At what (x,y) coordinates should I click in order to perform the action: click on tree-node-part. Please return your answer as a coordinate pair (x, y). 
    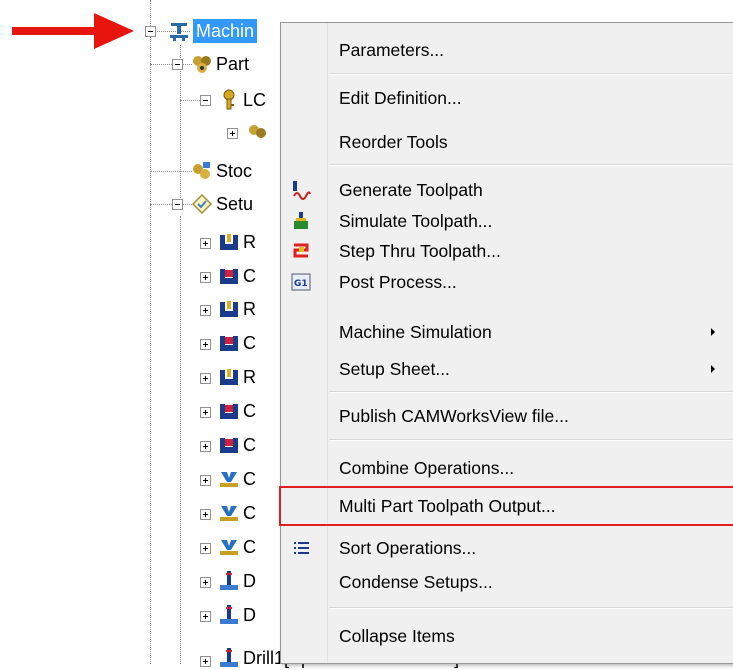
    Looking at the image, I should click on (258, 132).